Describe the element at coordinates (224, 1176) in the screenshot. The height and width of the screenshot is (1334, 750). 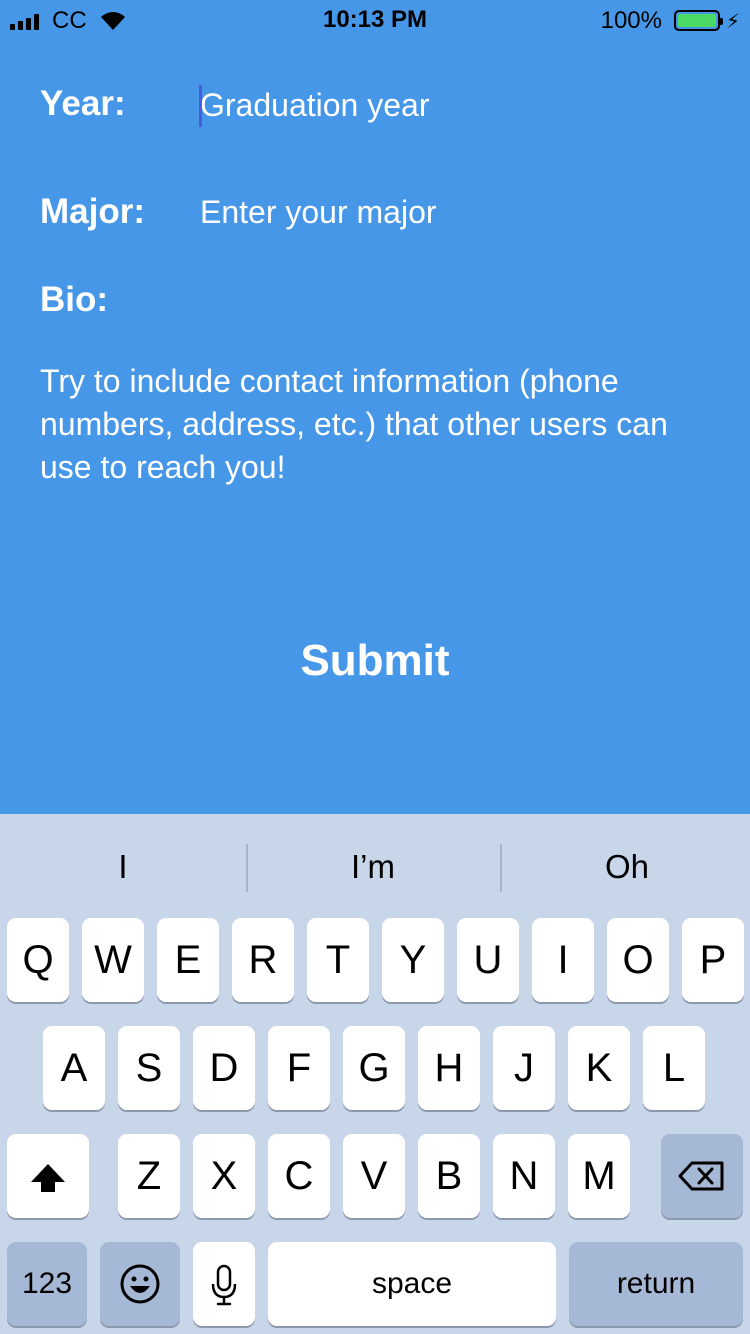
I see `key-x: X` at that location.